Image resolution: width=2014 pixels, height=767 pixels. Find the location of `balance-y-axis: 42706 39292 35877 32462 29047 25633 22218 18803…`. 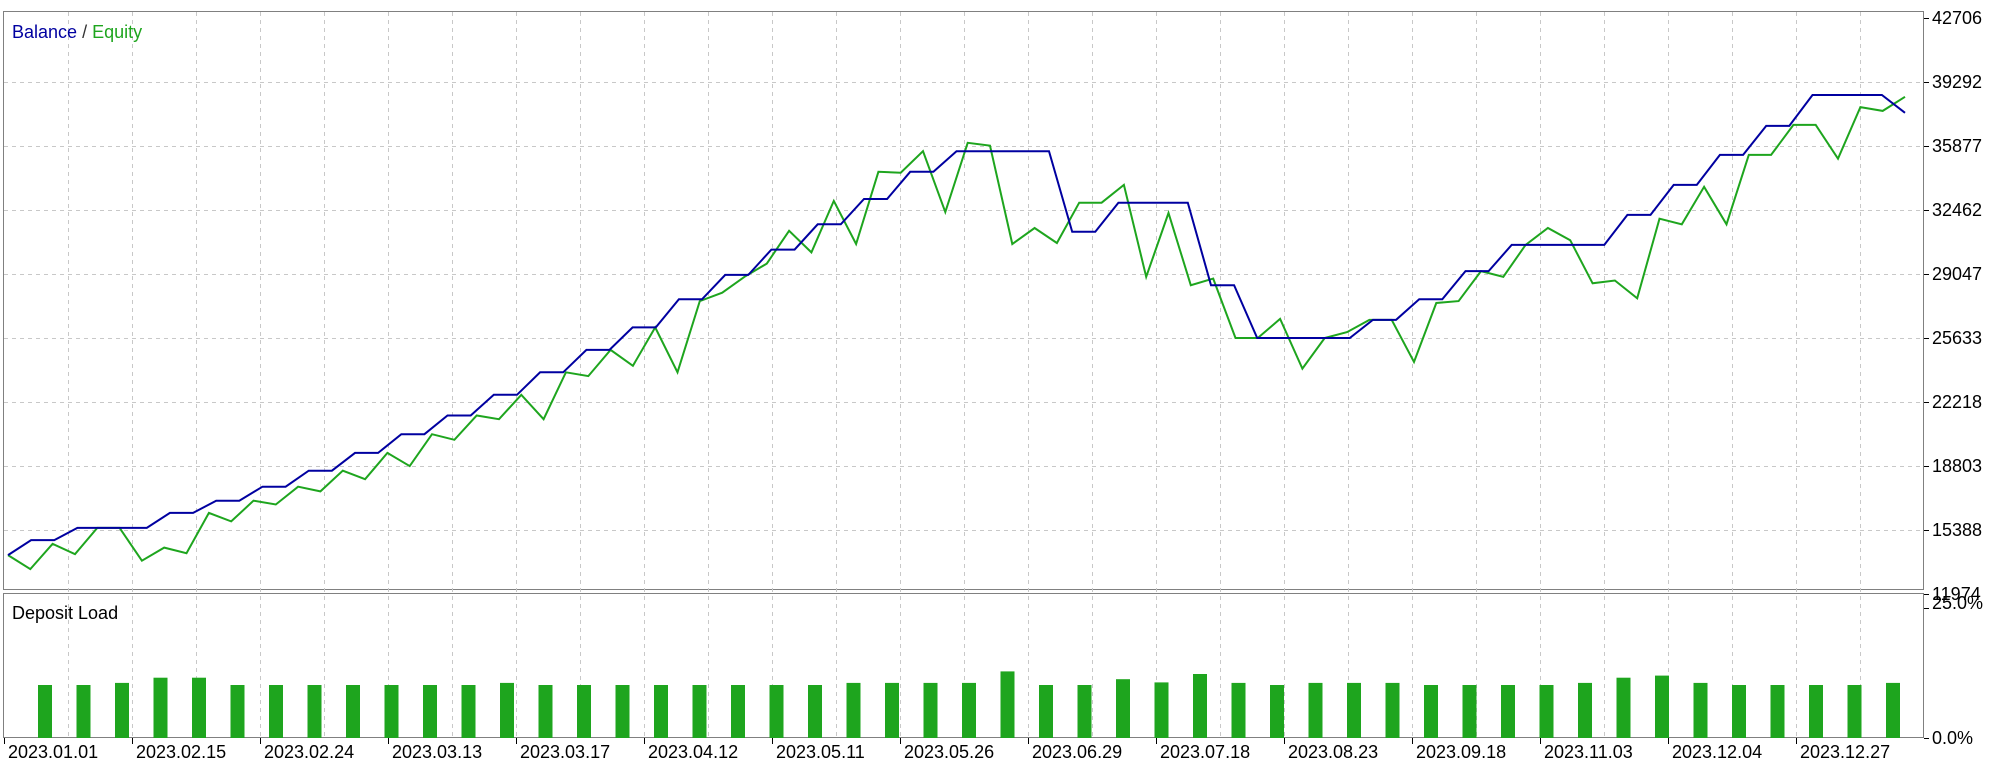

balance-y-axis: 42706 39292 35877 32462 29047 25633 22218 18803… is located at coordinates (1953, 306).